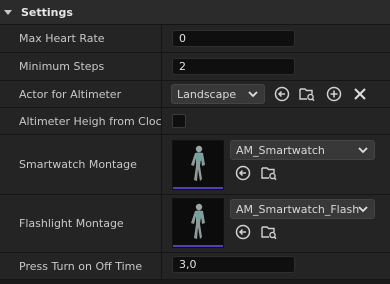  I want to click on section-title: Settings, so click(47, 12).